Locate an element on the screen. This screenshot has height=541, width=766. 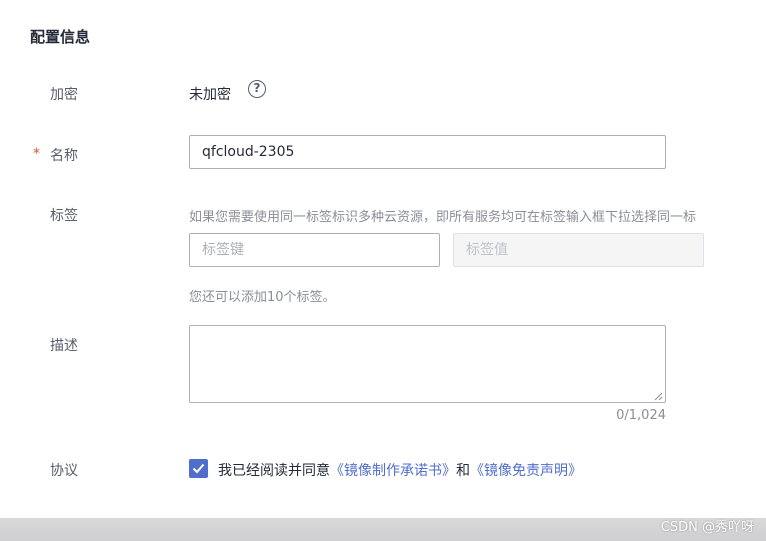
description-label: 描述 is located at coordinates (64, 346).